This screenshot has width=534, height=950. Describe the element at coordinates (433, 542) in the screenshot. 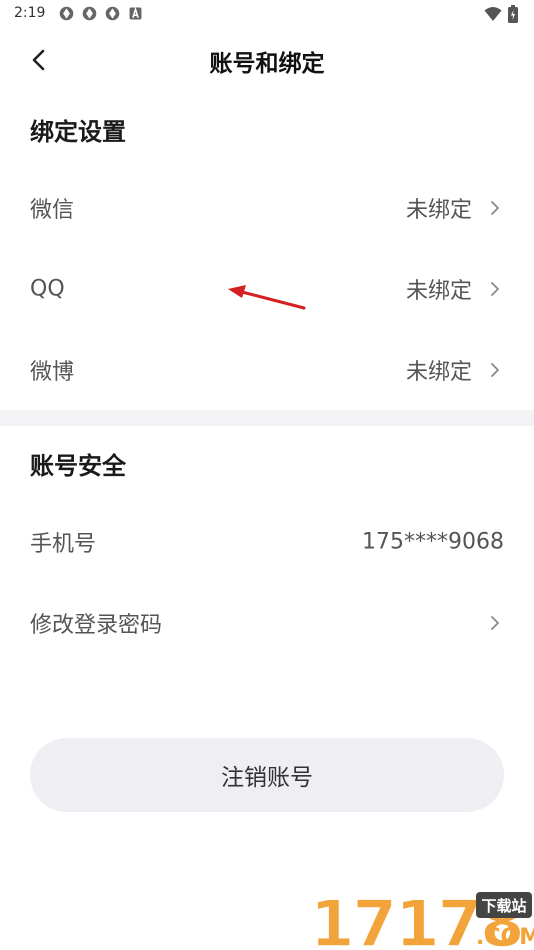

I see `phone-value: 175****9068` at that location.